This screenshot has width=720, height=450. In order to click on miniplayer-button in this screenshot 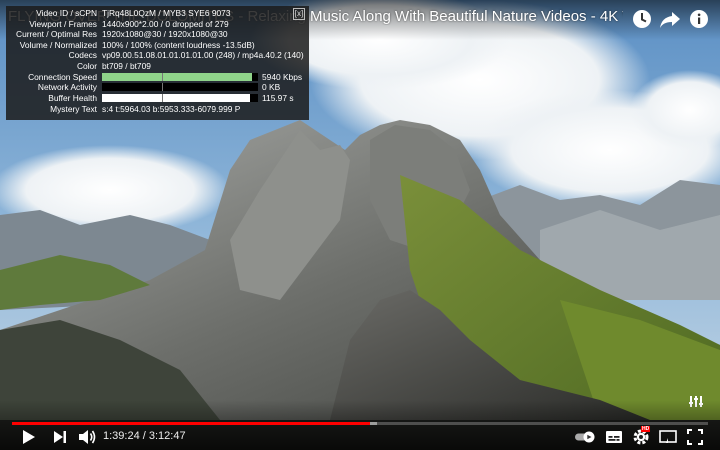, I will do `click(668, 437)`.